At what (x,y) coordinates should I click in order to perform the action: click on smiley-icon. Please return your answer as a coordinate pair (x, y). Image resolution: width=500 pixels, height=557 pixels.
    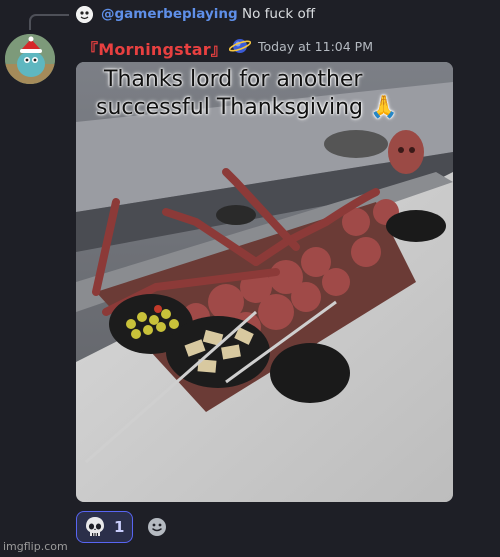
    Looking at the image, I should click on (157, 527).